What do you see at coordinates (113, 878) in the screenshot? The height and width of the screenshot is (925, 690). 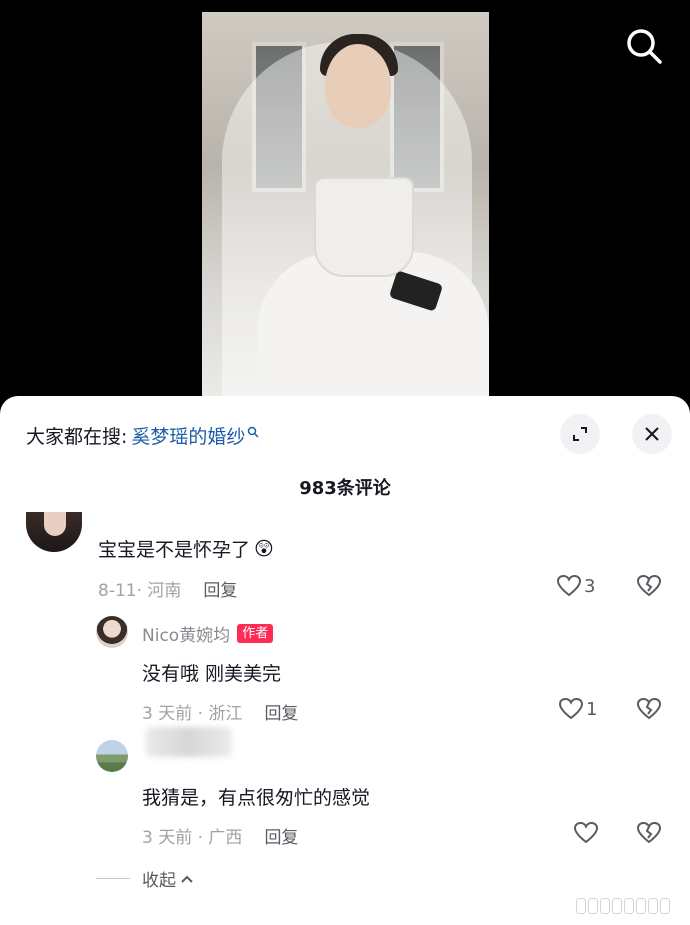 I see `divider` at bounding box center [113, 878].